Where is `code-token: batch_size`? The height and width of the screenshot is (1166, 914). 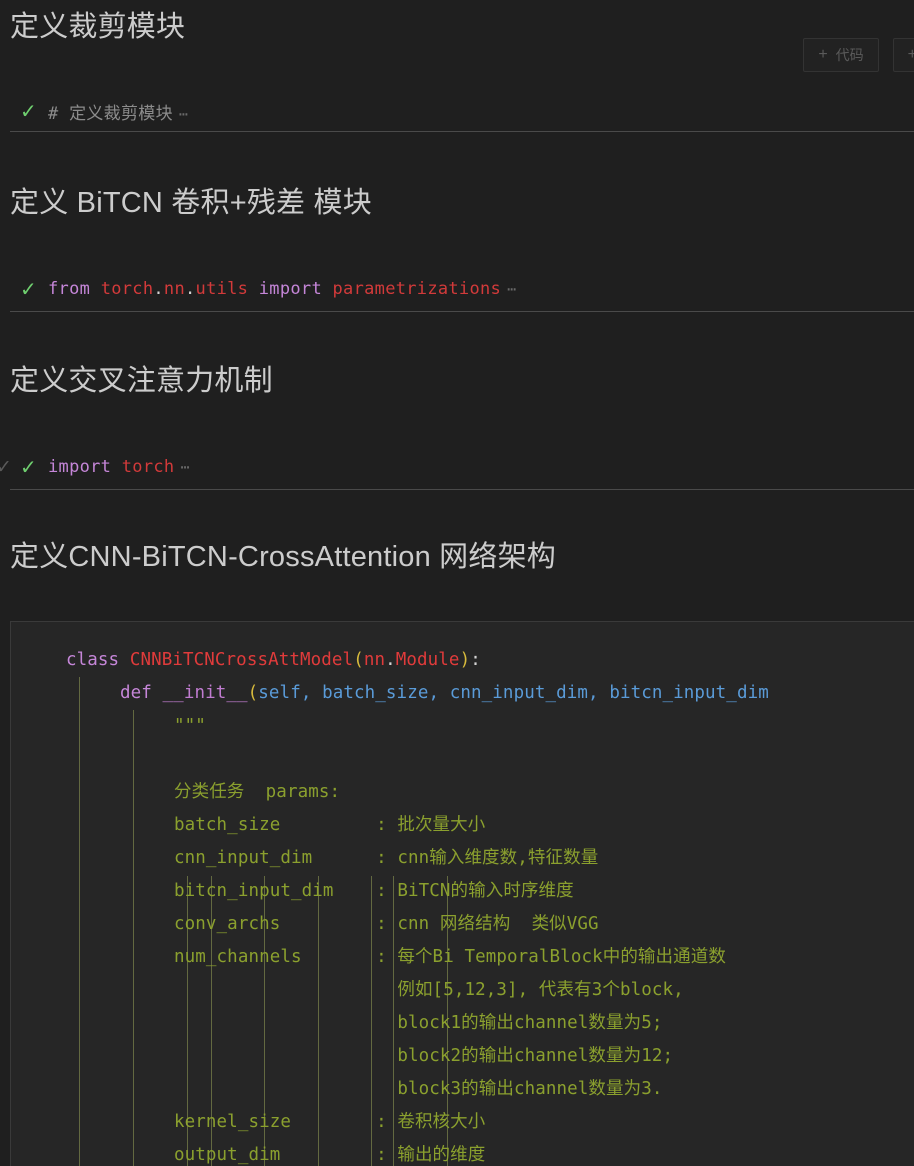
code-token: batch_size is located at coordinates (375, 693).